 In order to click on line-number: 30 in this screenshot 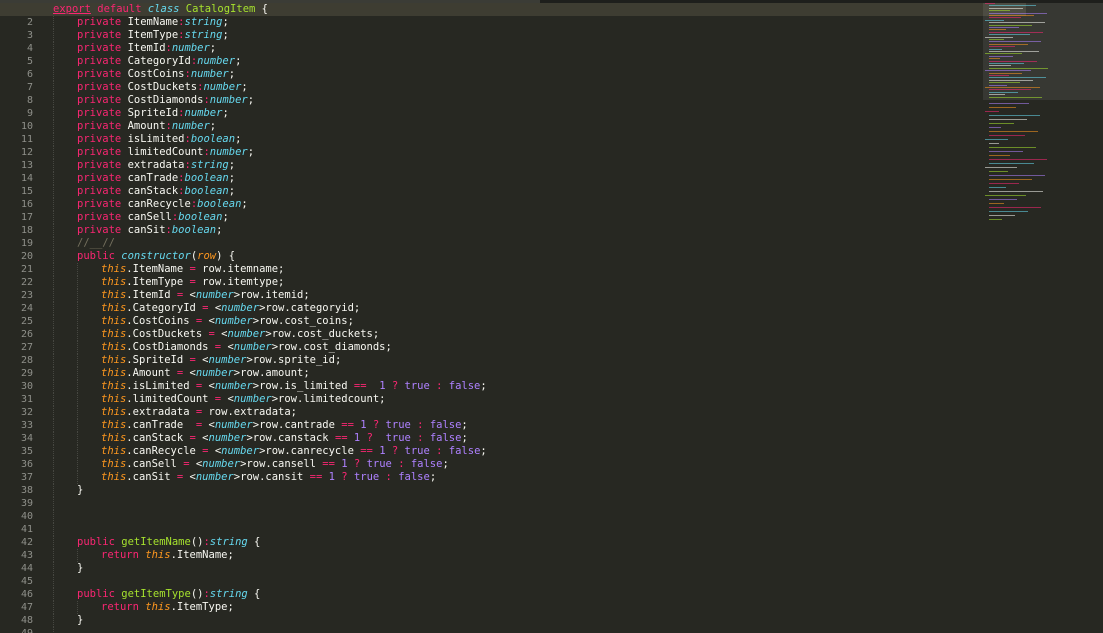, I will do `click(26, 386)`.